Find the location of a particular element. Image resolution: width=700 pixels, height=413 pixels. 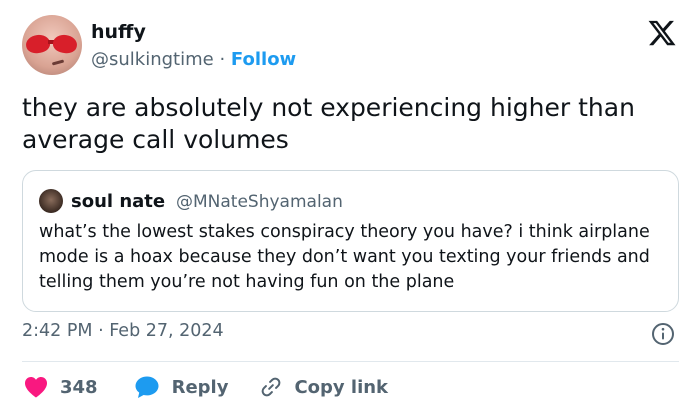

divider is located at coordinates (350, 361).